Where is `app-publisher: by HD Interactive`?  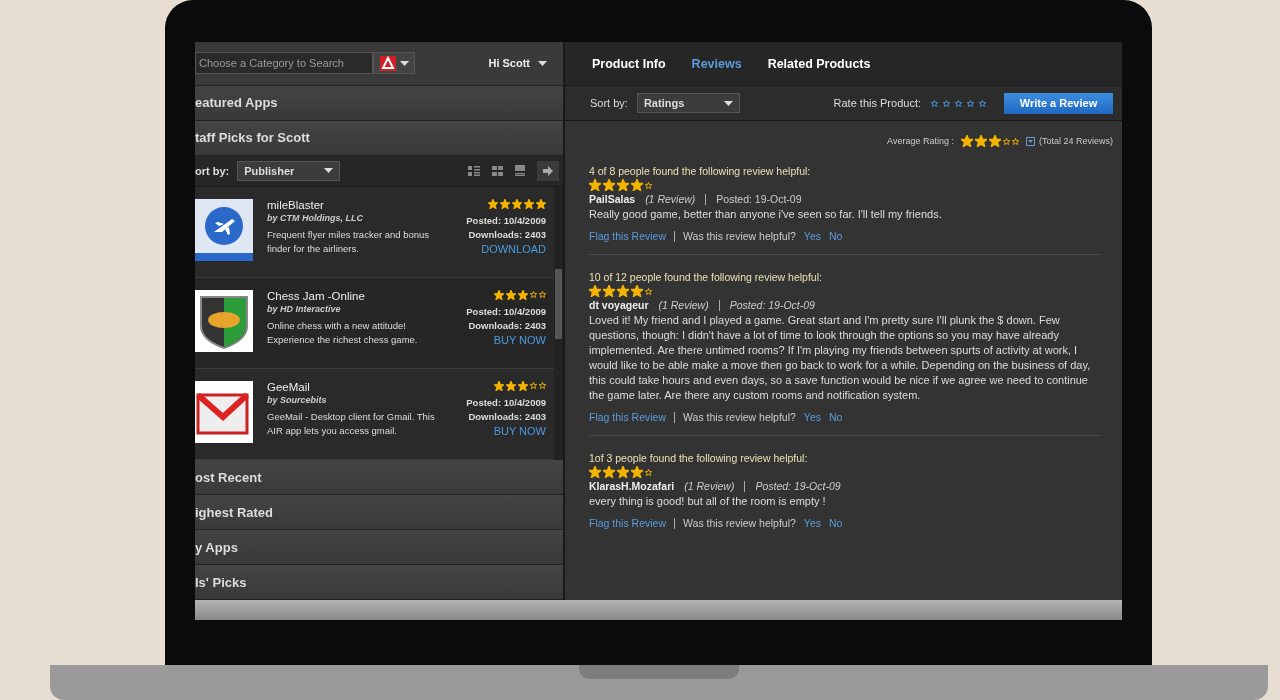
app-publisher: by HD Interactive is located at coordinates (304, 308).